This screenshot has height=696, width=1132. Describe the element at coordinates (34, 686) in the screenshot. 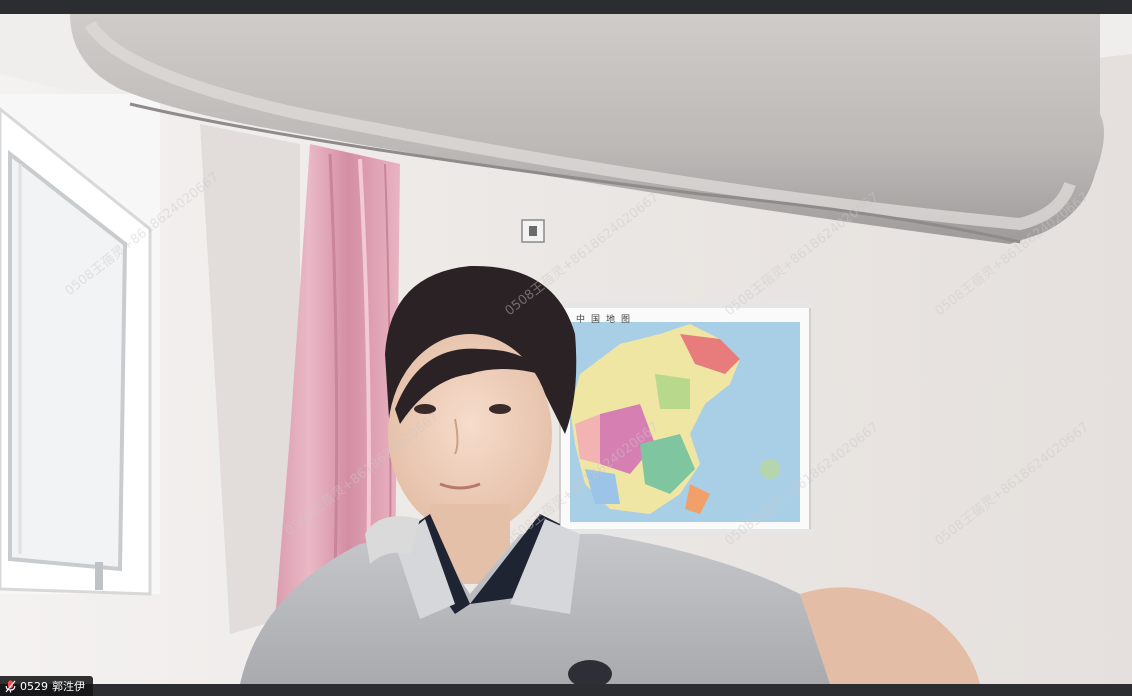

I see `participant-id: 0529` at that location.